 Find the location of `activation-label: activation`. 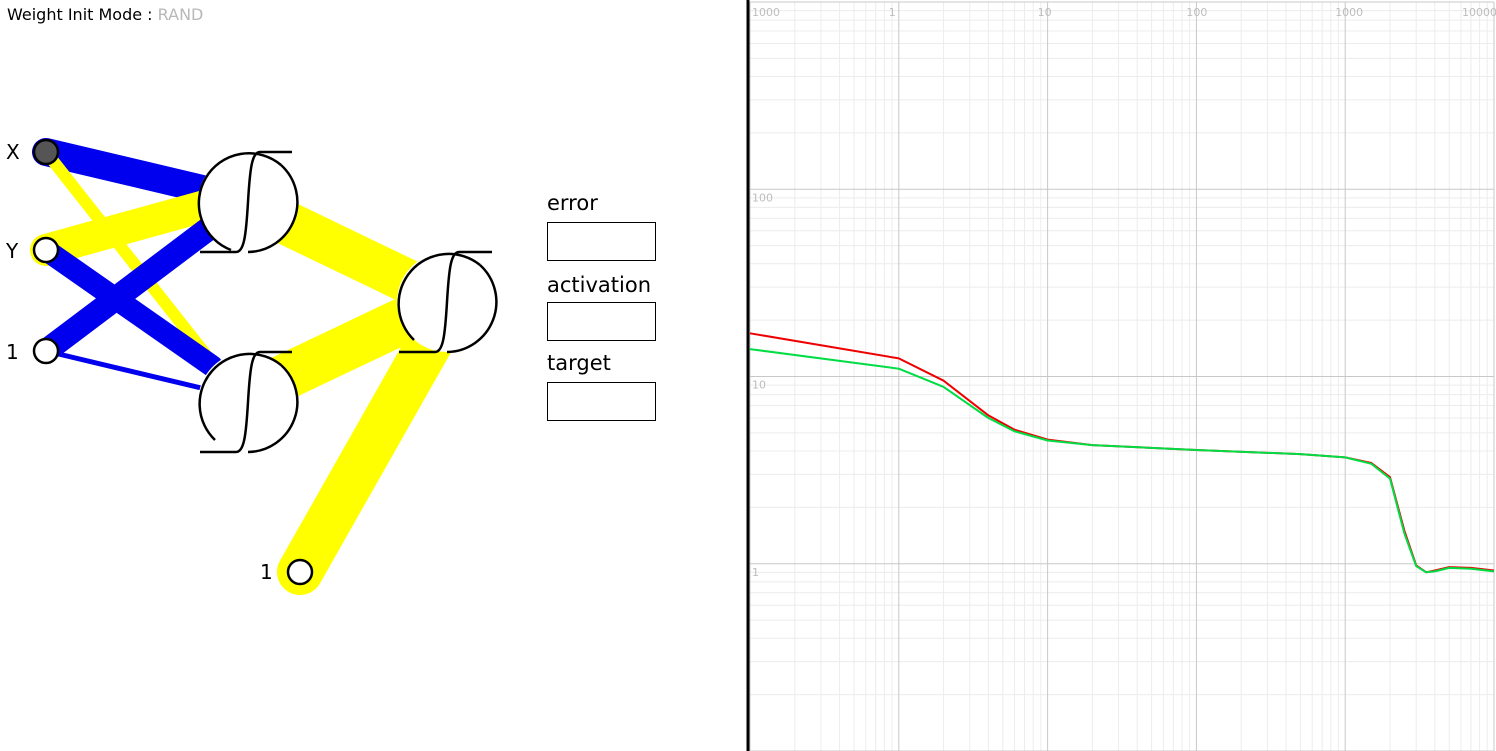

activation-label: activation is located at coordinates (599, 285).